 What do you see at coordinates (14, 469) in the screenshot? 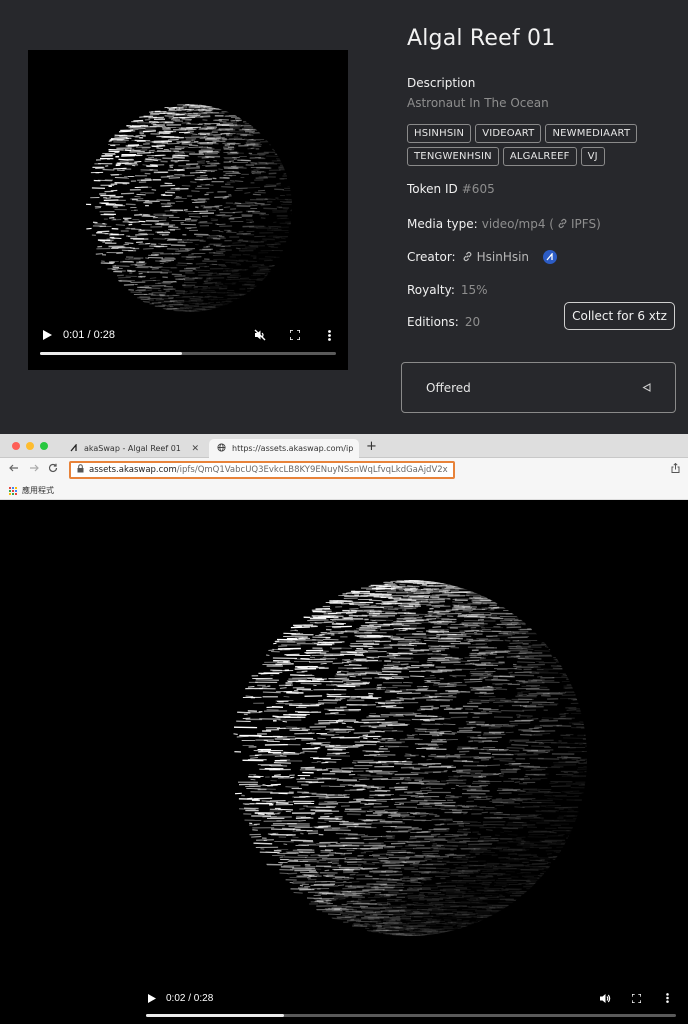
I see `back-arrow-icon` at bounding box center [14, 469].